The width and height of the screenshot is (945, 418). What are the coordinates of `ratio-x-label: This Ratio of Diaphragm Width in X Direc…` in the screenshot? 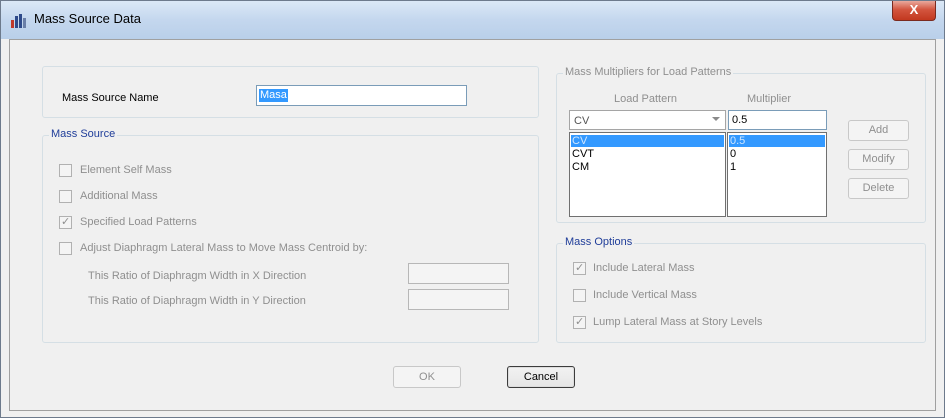 It's located at (197, 276).